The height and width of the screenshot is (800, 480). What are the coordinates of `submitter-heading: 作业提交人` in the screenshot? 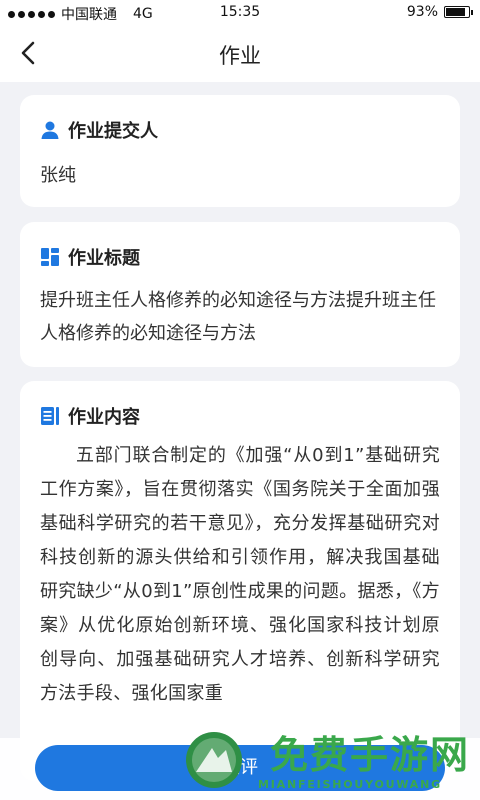 It's located at (113, 131).